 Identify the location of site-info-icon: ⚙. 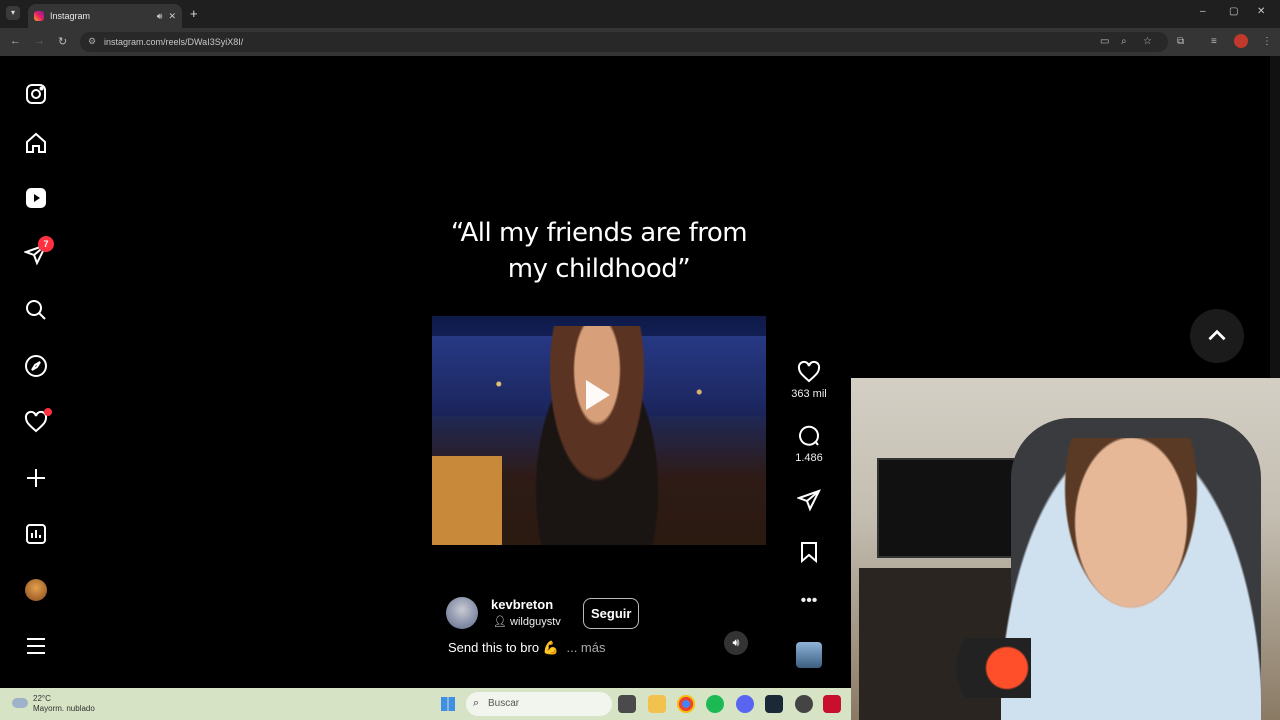
(92, 41).